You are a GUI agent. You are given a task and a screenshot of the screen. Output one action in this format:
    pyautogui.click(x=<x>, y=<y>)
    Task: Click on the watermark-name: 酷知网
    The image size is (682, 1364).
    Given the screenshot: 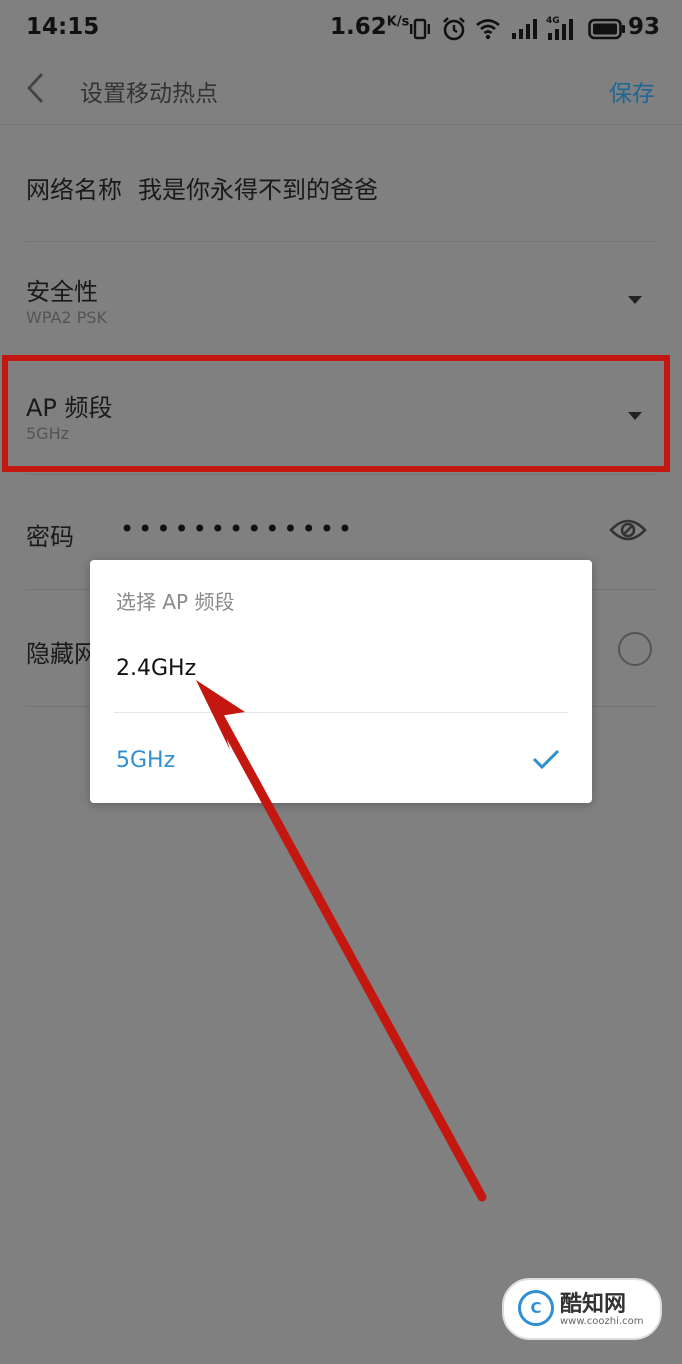 What is the action you would take?
    pyautogui.click(x=593, y=1304)
    